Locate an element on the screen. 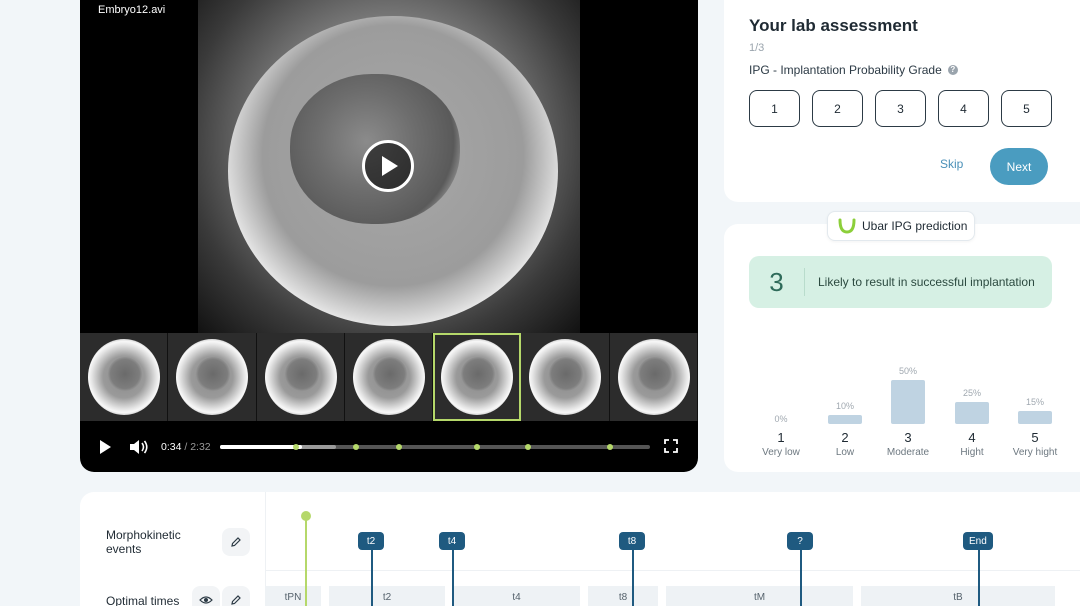 This screenshot has height=606, width=1080. eye-icon is located at coordinates (206, 600).